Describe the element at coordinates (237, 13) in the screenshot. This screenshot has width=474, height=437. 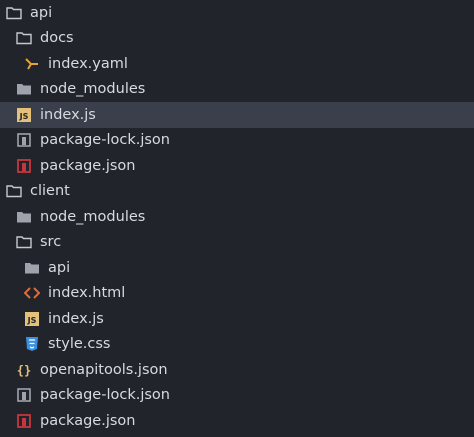
I see `tree-item-api-folder: api` at that location.